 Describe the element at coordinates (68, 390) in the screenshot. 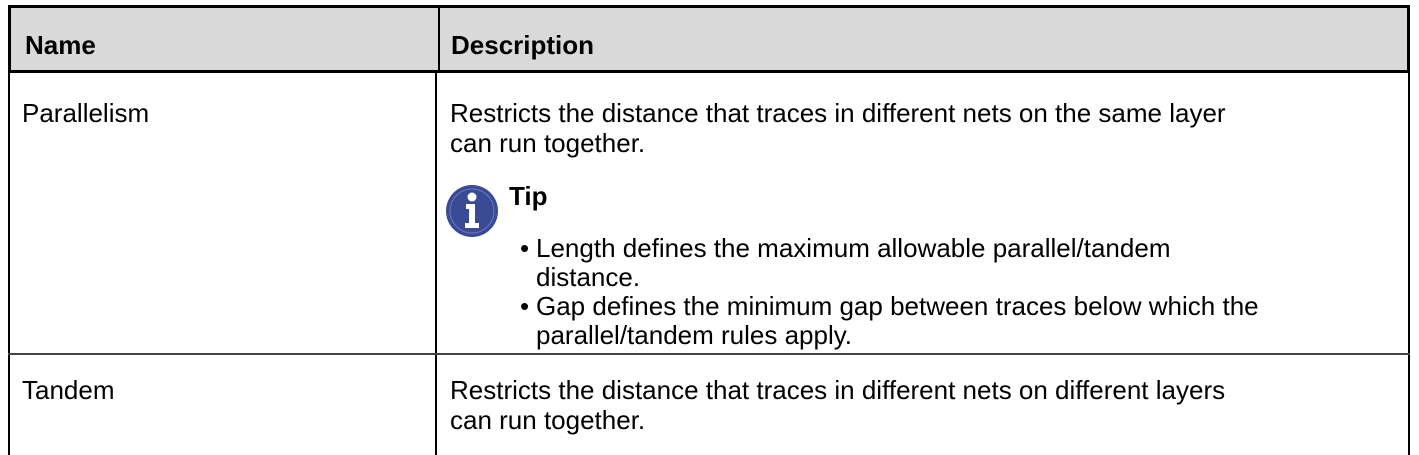

I see `row-name: Tandem` at that location.